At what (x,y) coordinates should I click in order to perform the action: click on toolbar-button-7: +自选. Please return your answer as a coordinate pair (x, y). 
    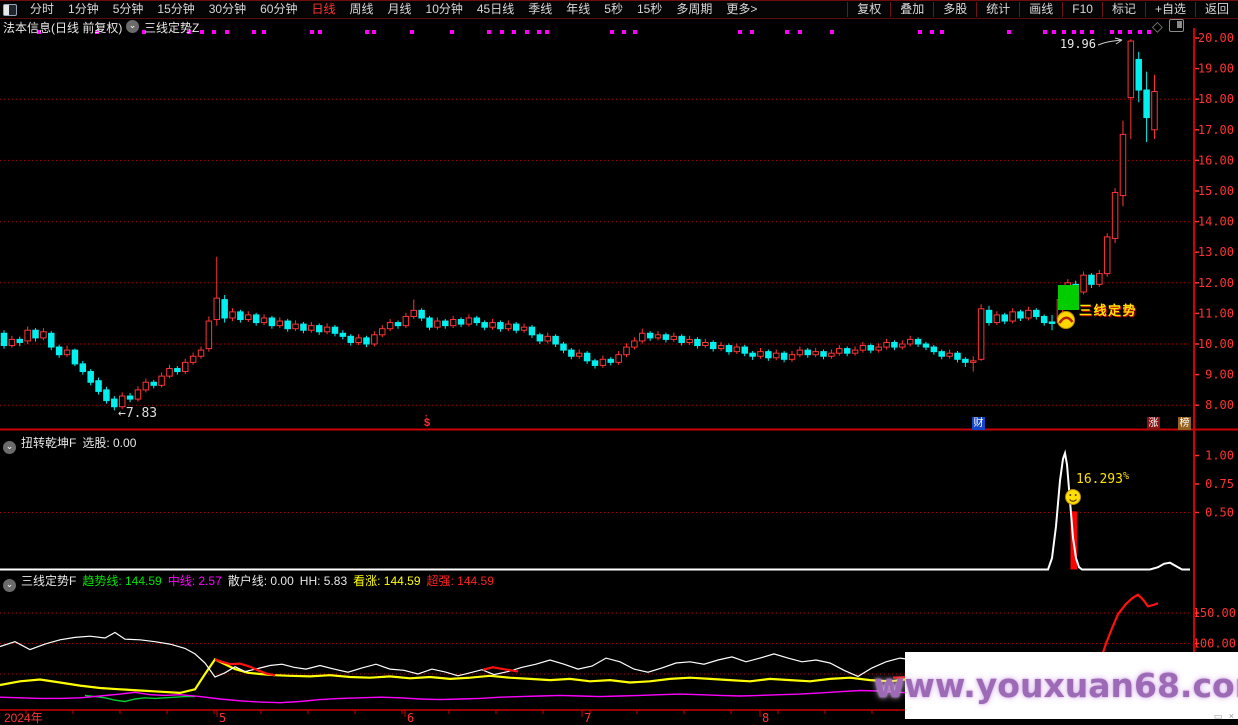
    Looking at the image, I should click on (1169, 9).